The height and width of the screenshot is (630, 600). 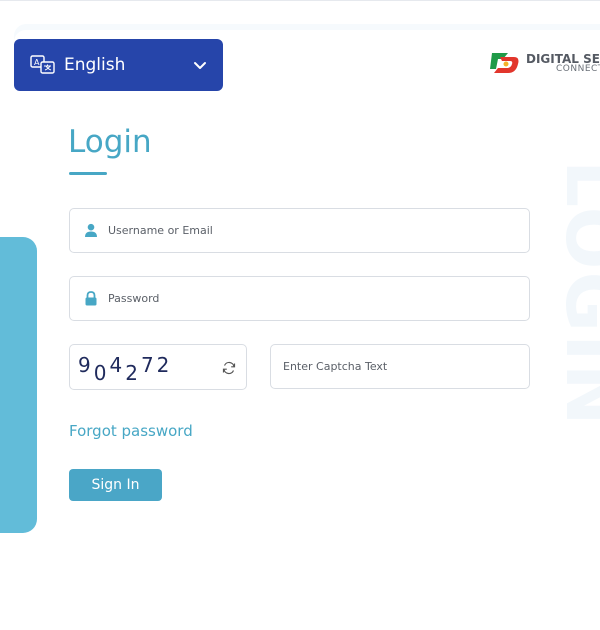 I want to click on captcha-input, so click(x=406, y=366).